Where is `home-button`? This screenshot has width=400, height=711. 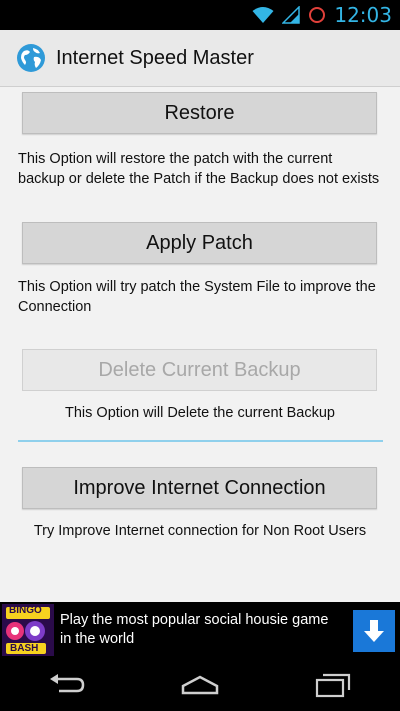
home-button is located at coordinates (200, 685).